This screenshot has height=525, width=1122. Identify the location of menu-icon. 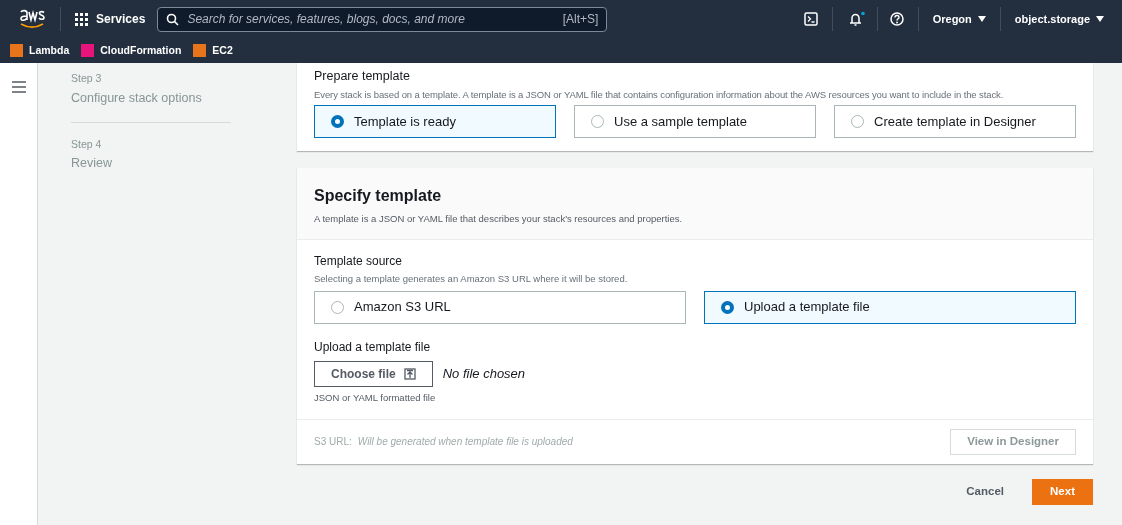
(18, 87).